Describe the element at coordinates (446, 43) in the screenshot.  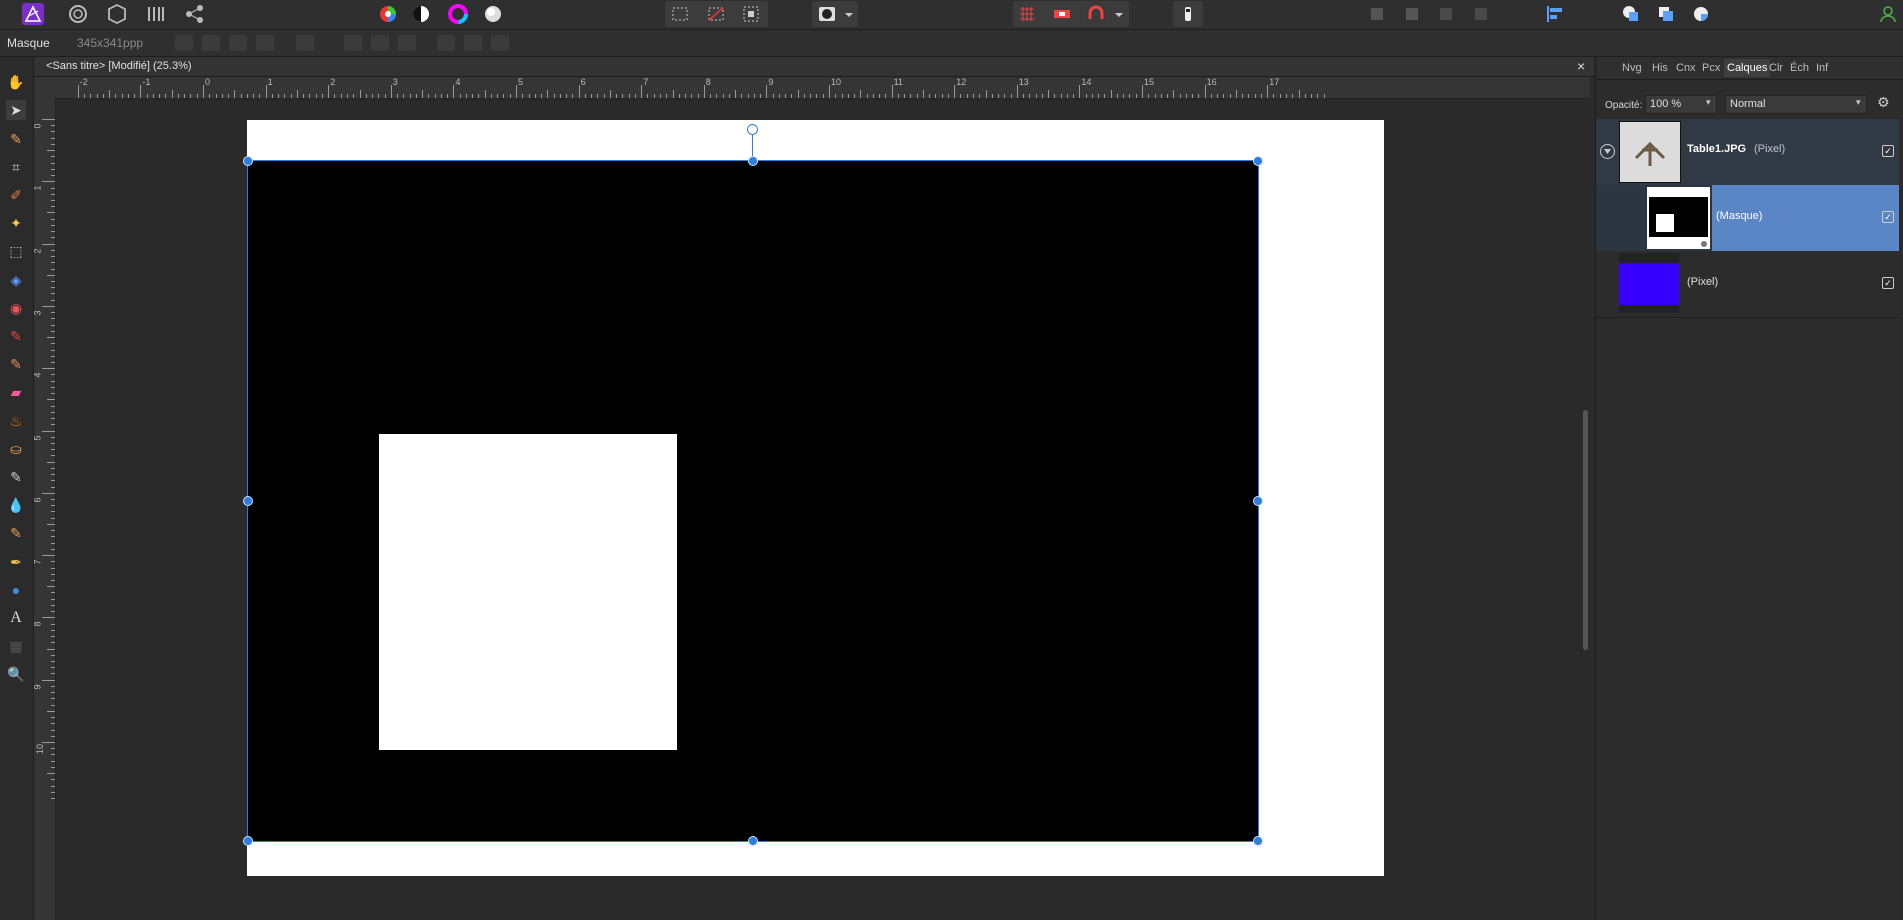
I see `align-top-icon` at that location.